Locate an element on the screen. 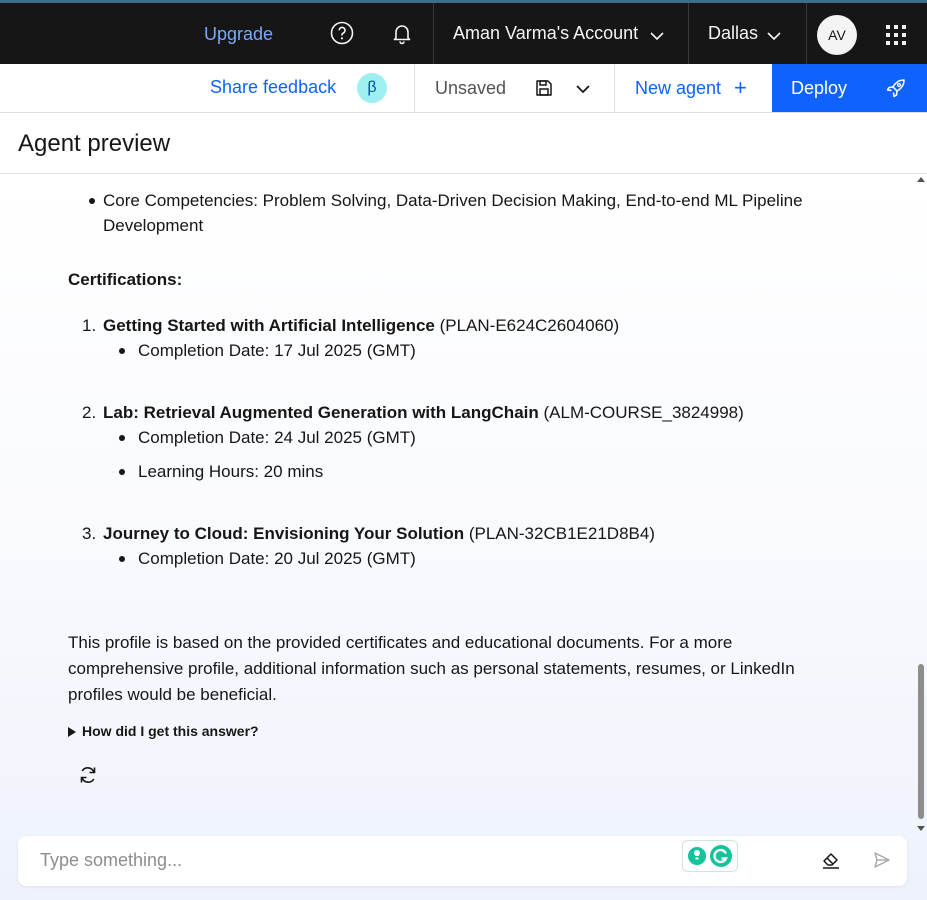 The image size is (927, 900). list-number: 1. is located at coordinates (89, 325).